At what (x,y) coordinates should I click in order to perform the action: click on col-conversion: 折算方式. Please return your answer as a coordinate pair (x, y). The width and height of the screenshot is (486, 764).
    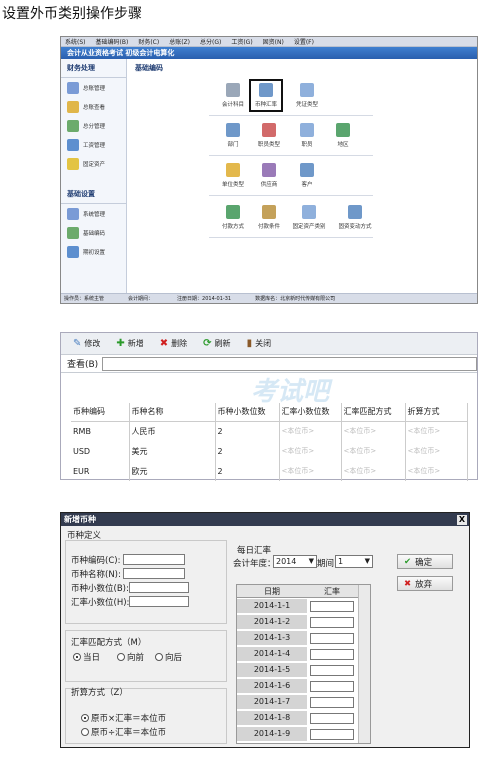
    Looking at the image, I should click on (436, 412).